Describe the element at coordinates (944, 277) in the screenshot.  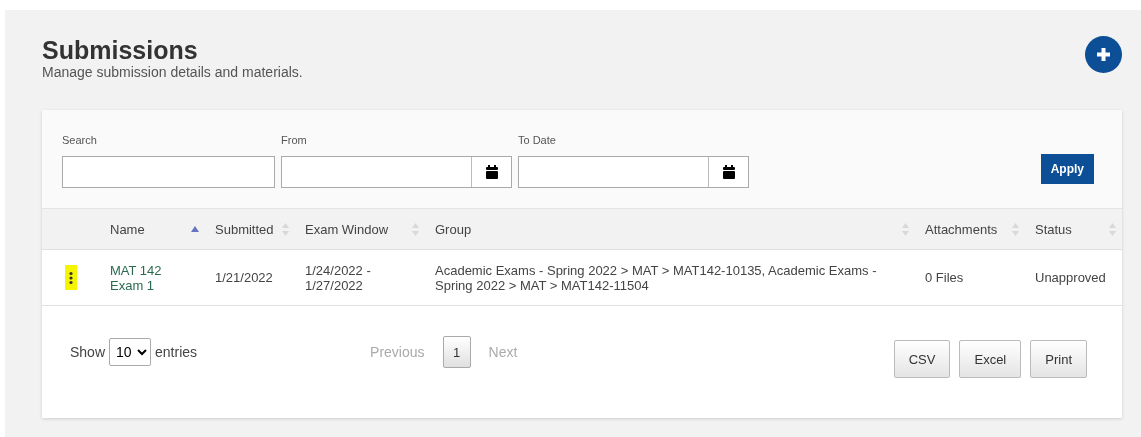
I see `table-cell: 0 Files` at that location.